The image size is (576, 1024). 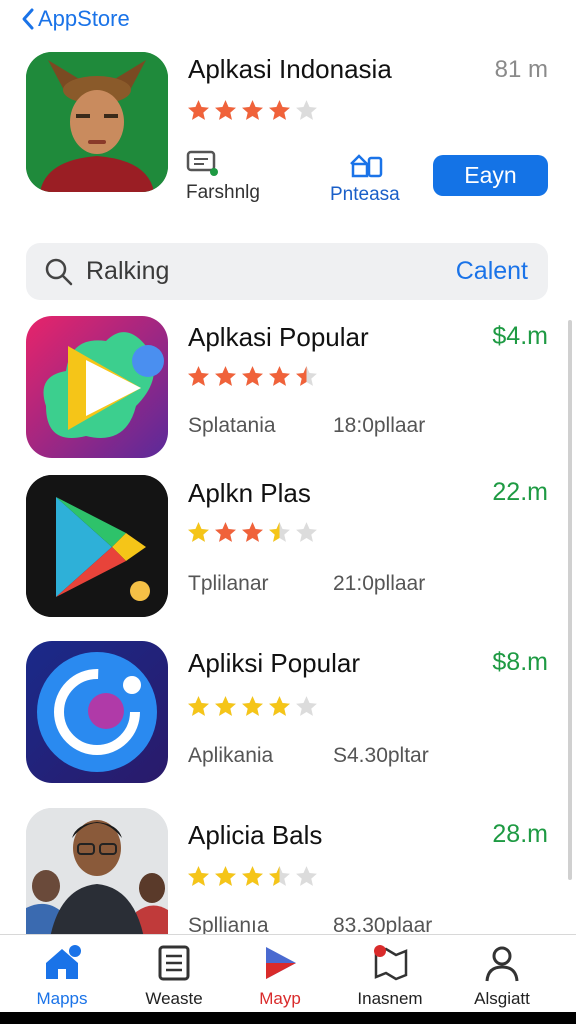 What do you see at coordinates (228, 583) in the screenshot?
I see `app-subtitle-2: Tplilanar` at bounding box center [228, 583].